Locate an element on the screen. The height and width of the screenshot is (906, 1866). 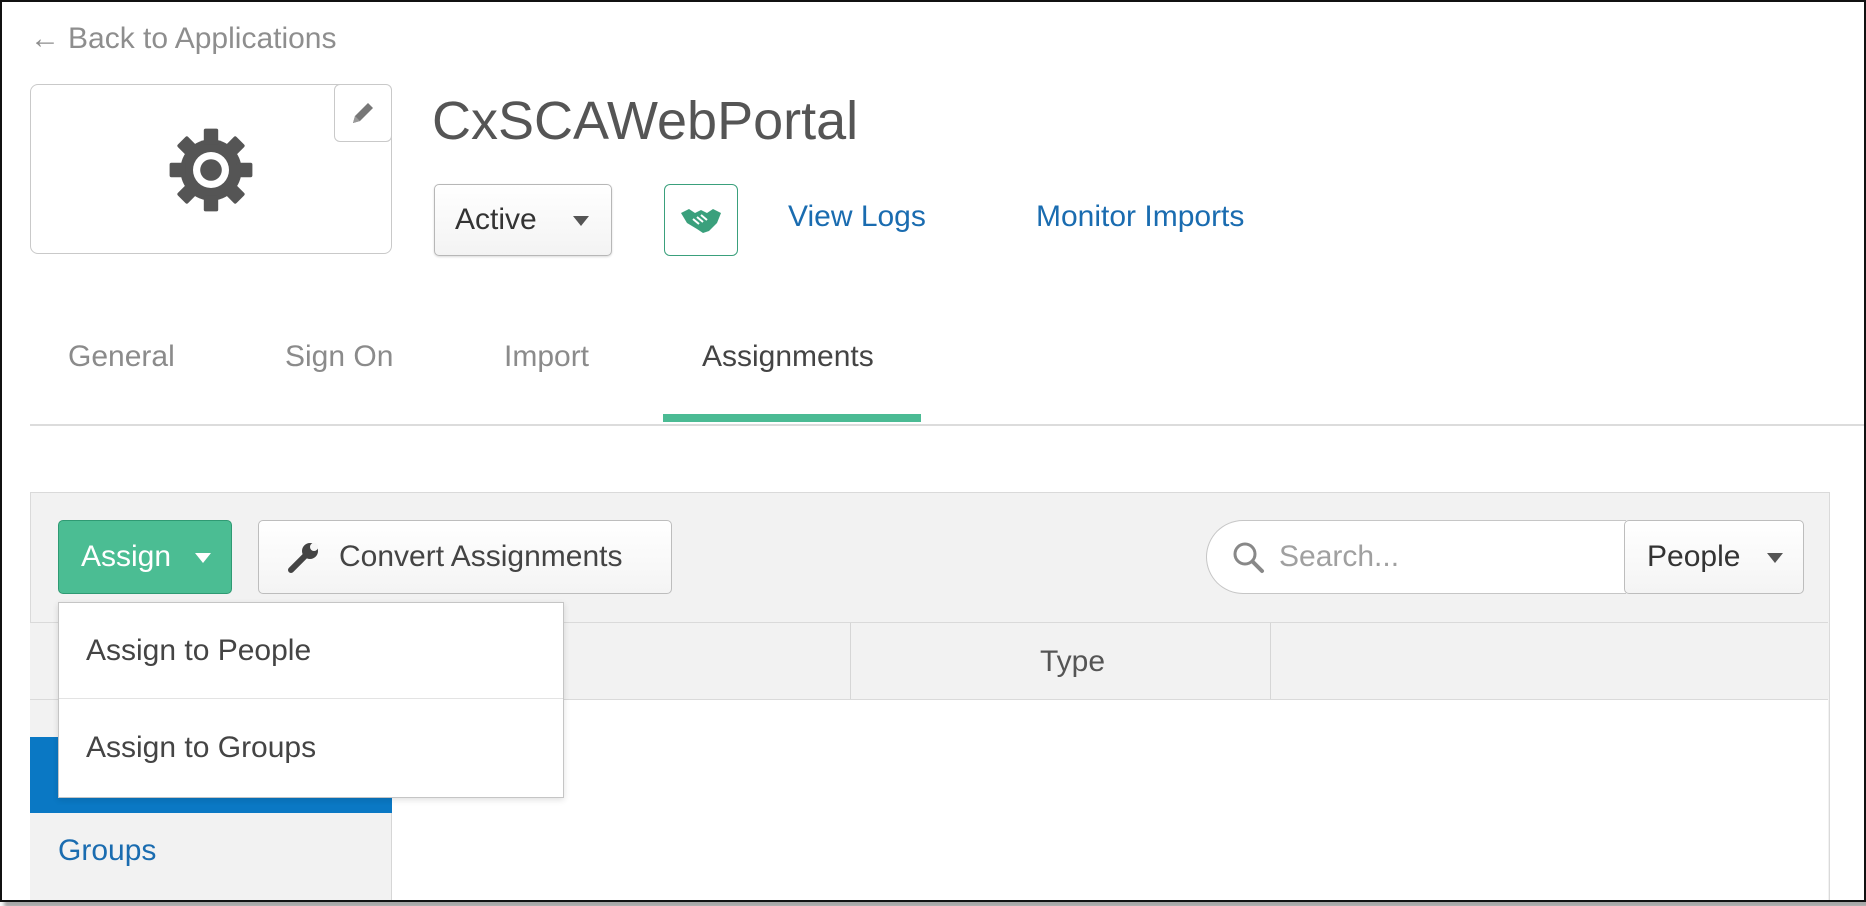
app-title: CxSCAWebPortal is located at coordinates (645, 121).